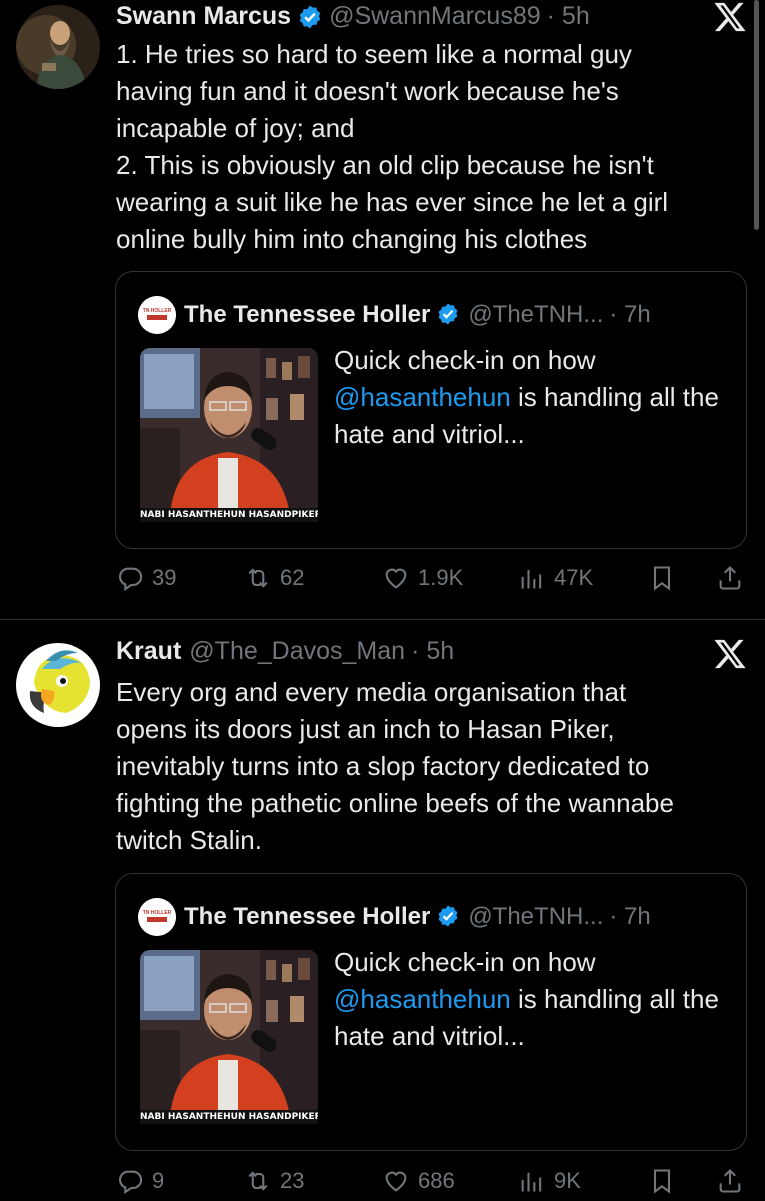 The width and height of the screenshot is (765, 1201). Describe the element at coordinates (574, 577) in the screenshot. I see `view-count: 47K` at that location.